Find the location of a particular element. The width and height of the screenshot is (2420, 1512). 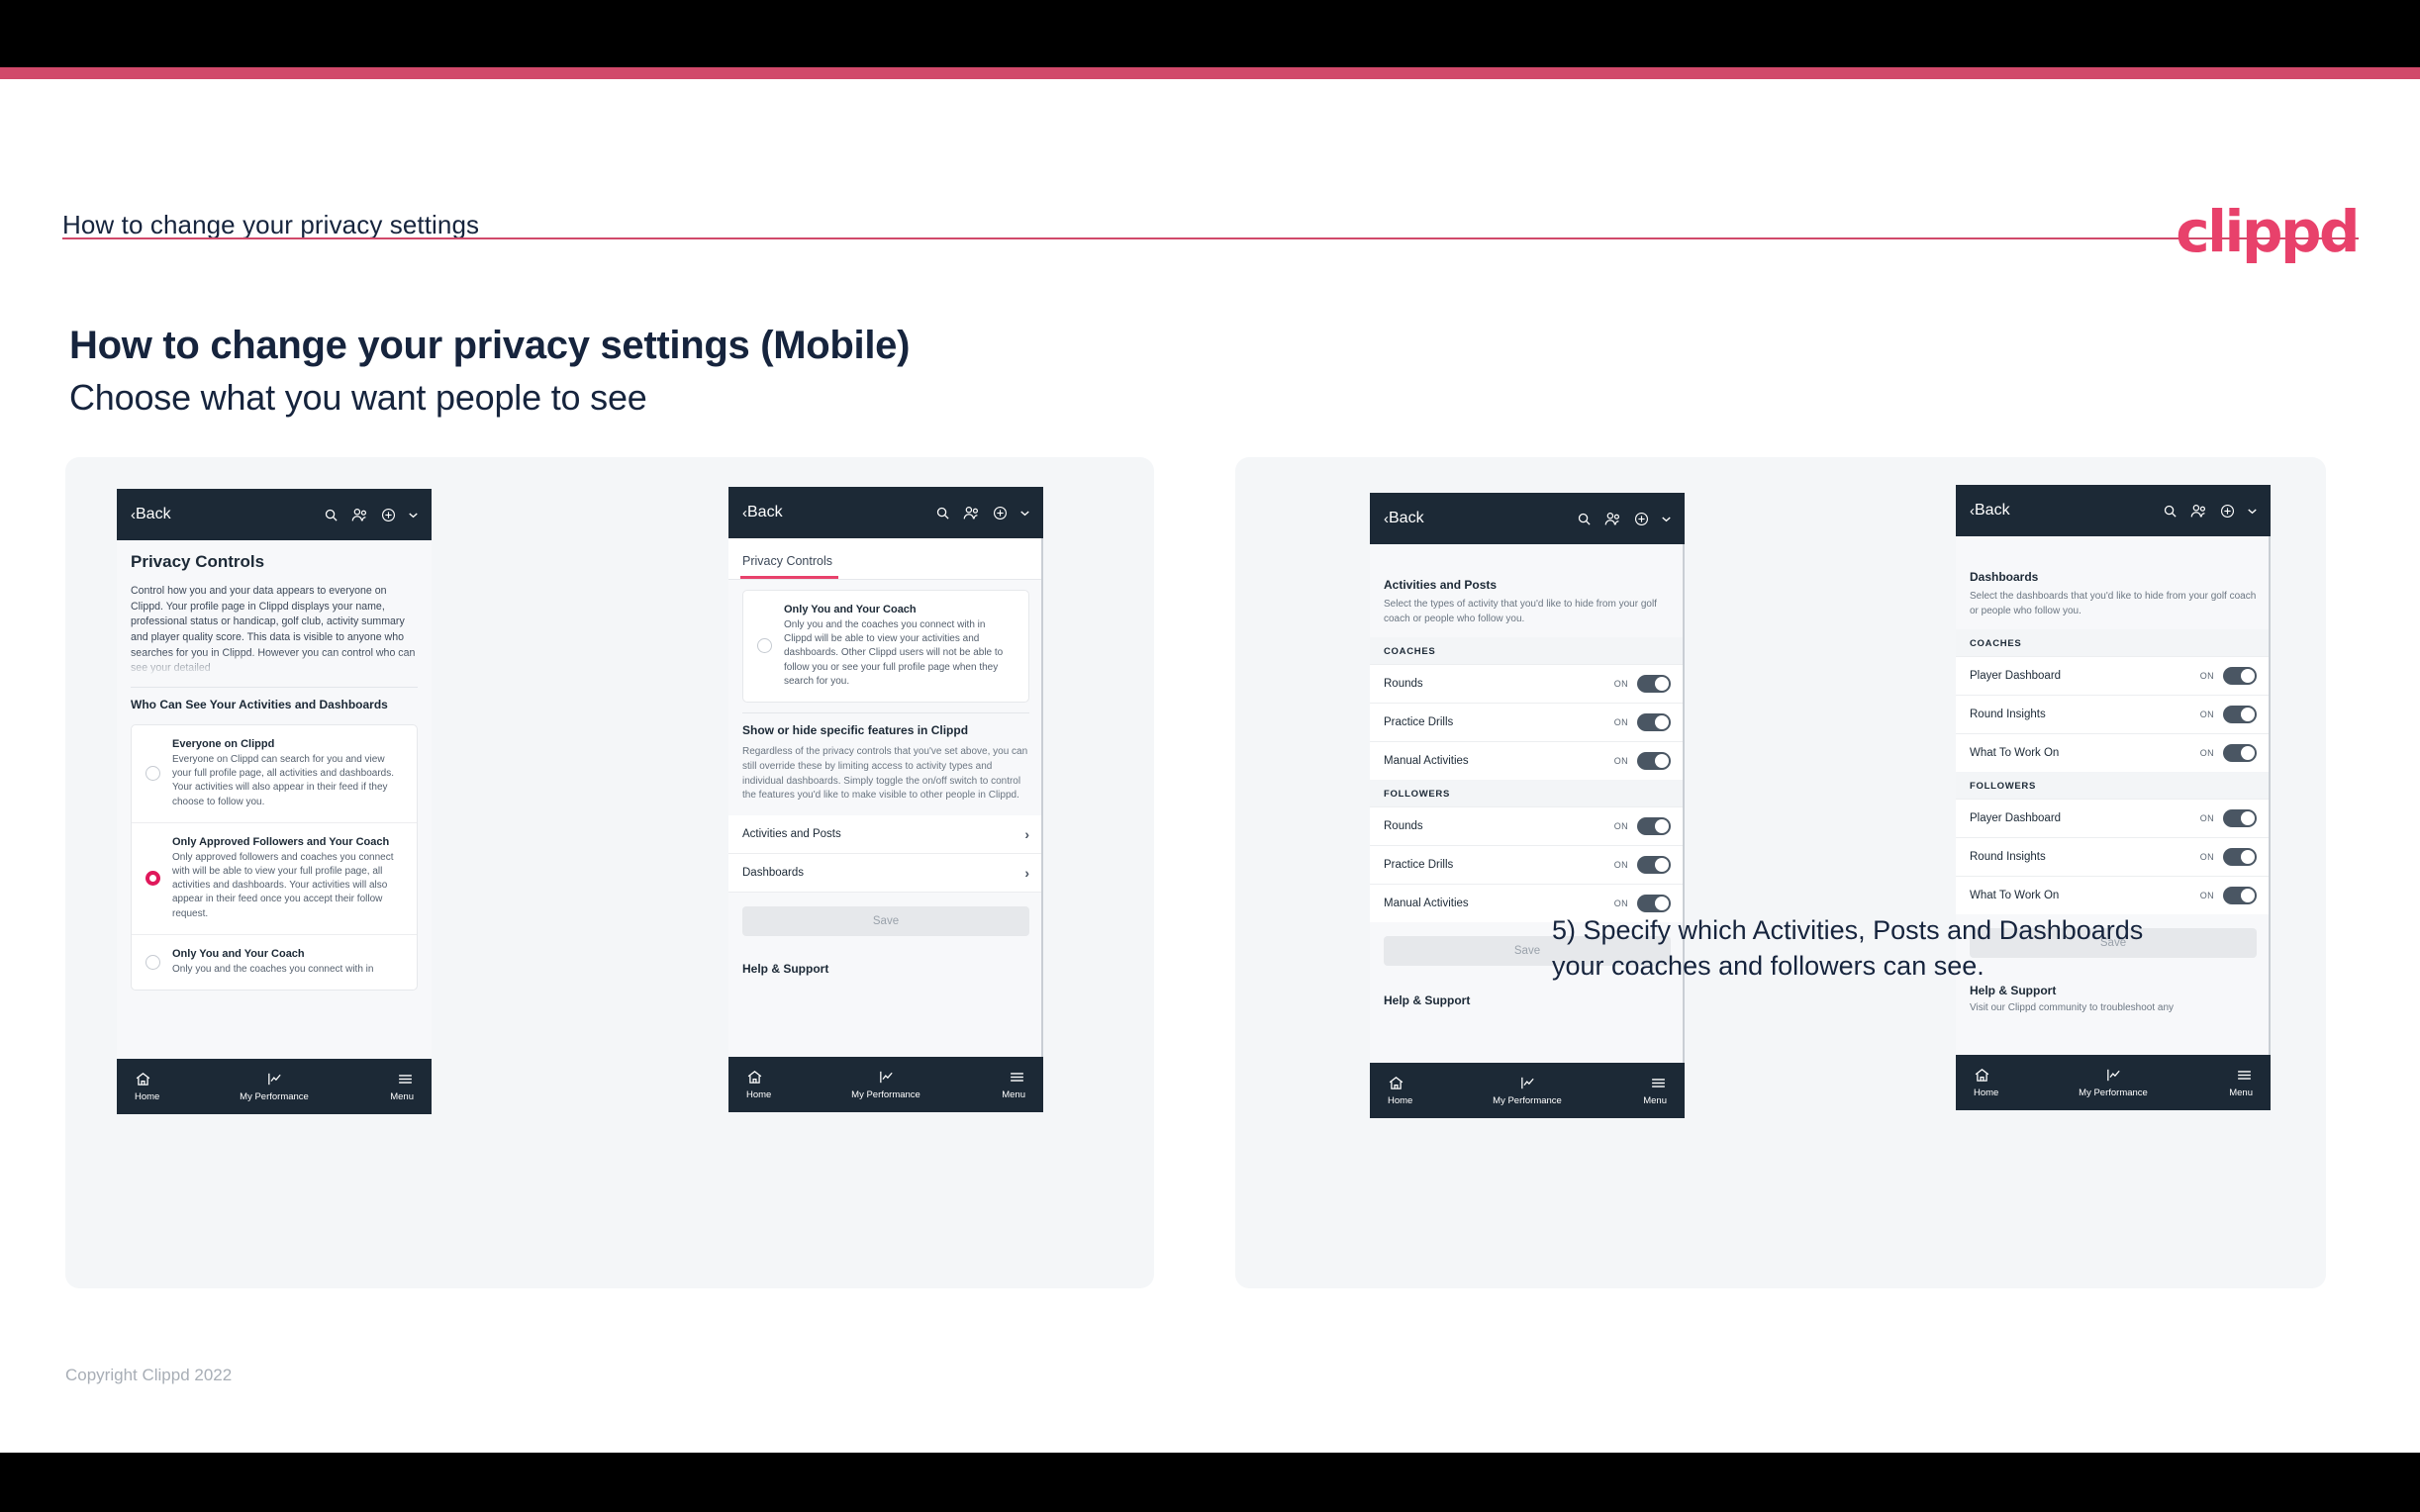

toggle-label: Practice Drills is located at coordinates (1419, 722).